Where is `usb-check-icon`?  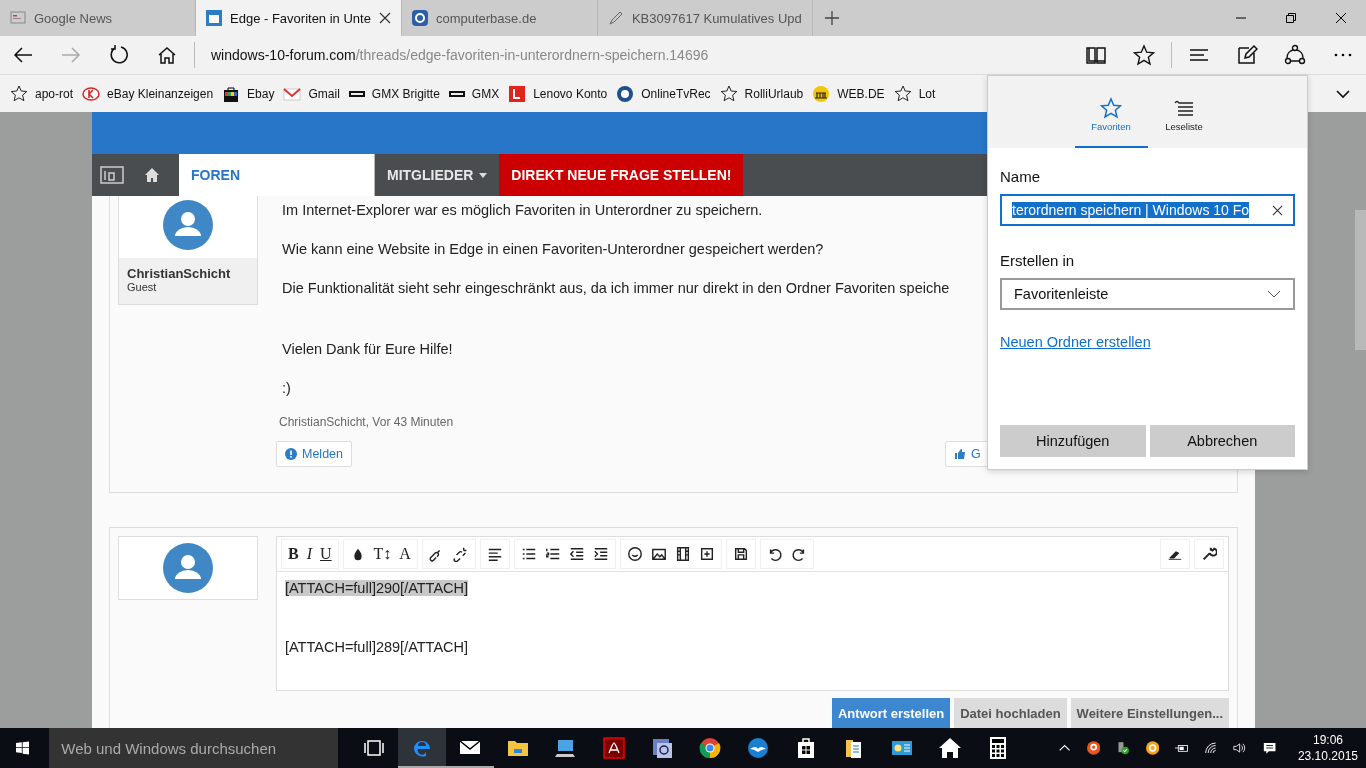 usb-check-icon is located at coordinates (1123, 748).